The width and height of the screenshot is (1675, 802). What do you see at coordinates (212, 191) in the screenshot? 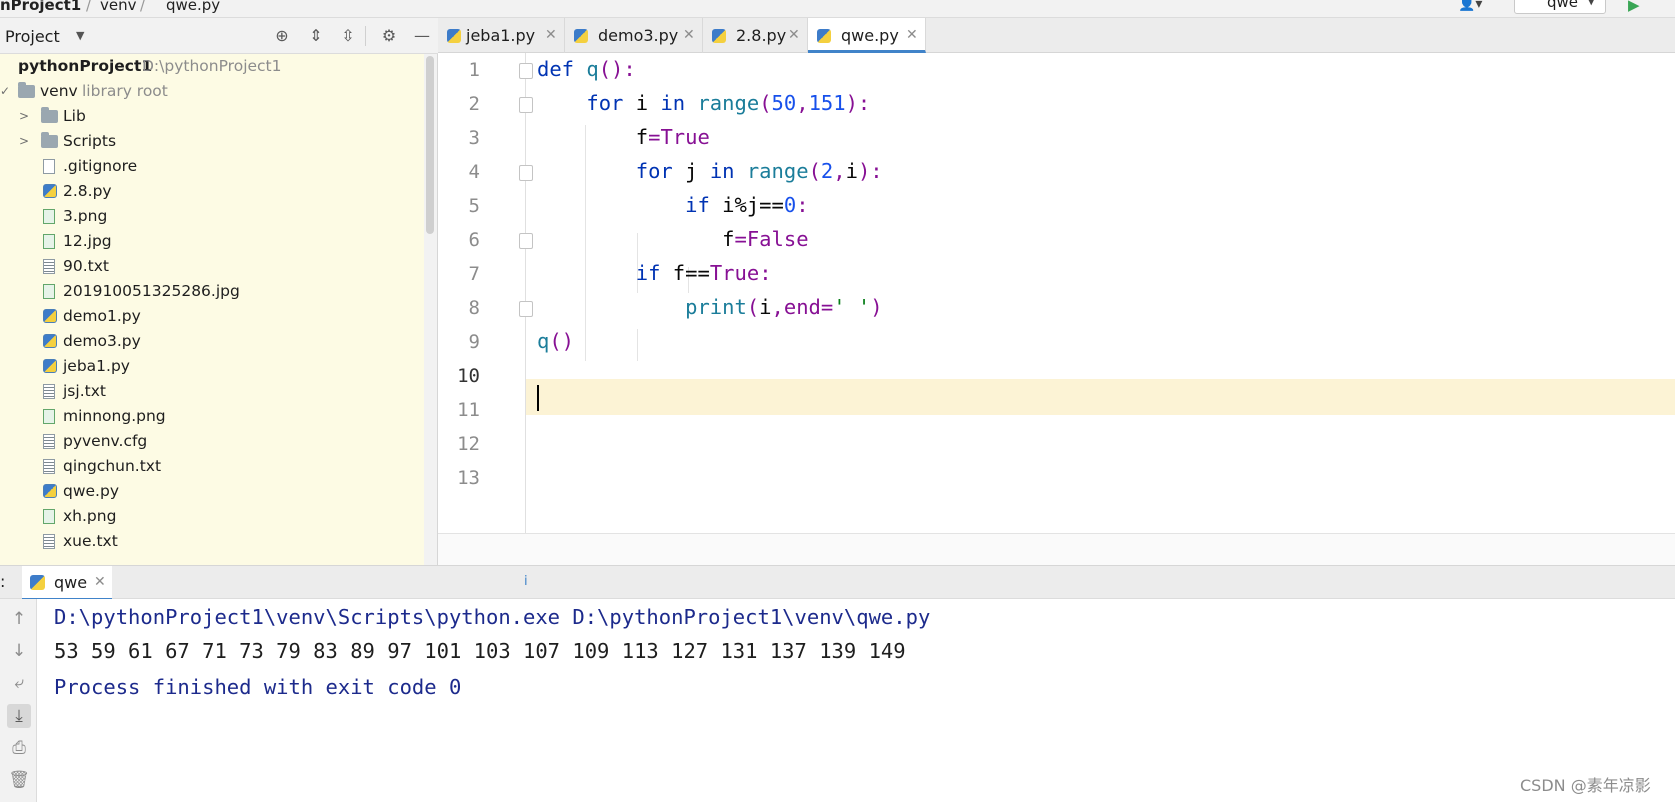
I see `tree-item-file: 2.8.py` at bounding box center [212, 191].